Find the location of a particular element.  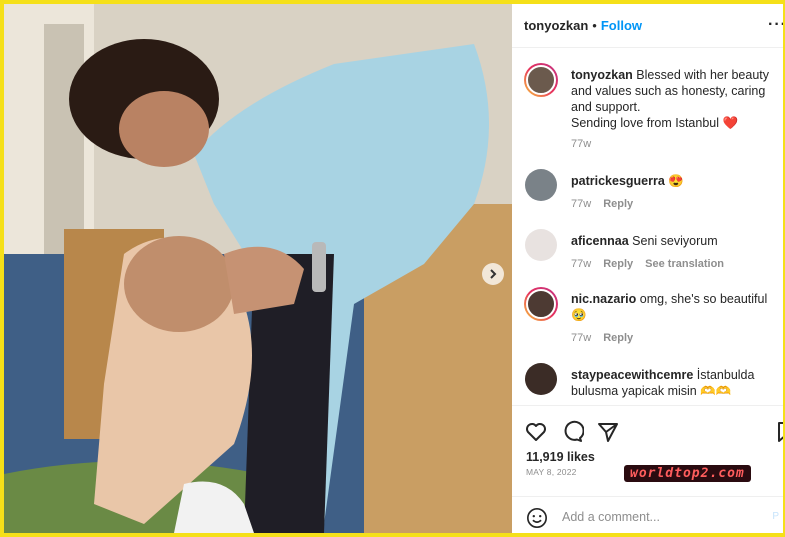

emoji-icon is located at coordinates (537, 518).